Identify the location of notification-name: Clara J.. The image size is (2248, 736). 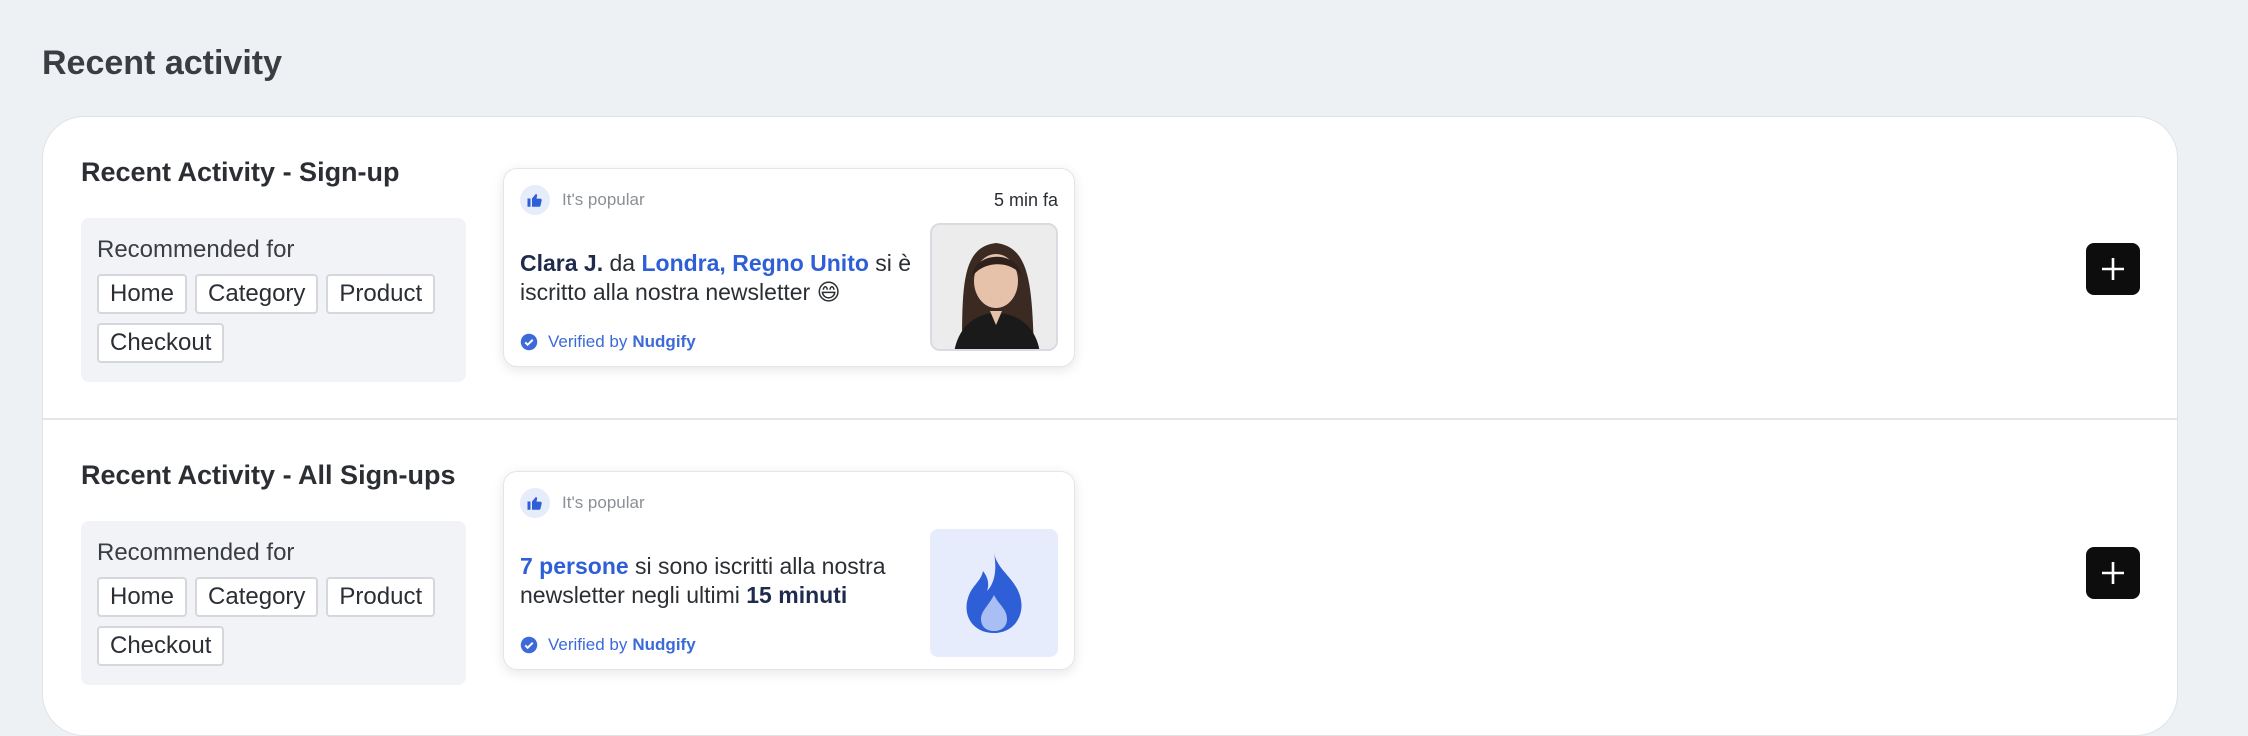
(562, 263).